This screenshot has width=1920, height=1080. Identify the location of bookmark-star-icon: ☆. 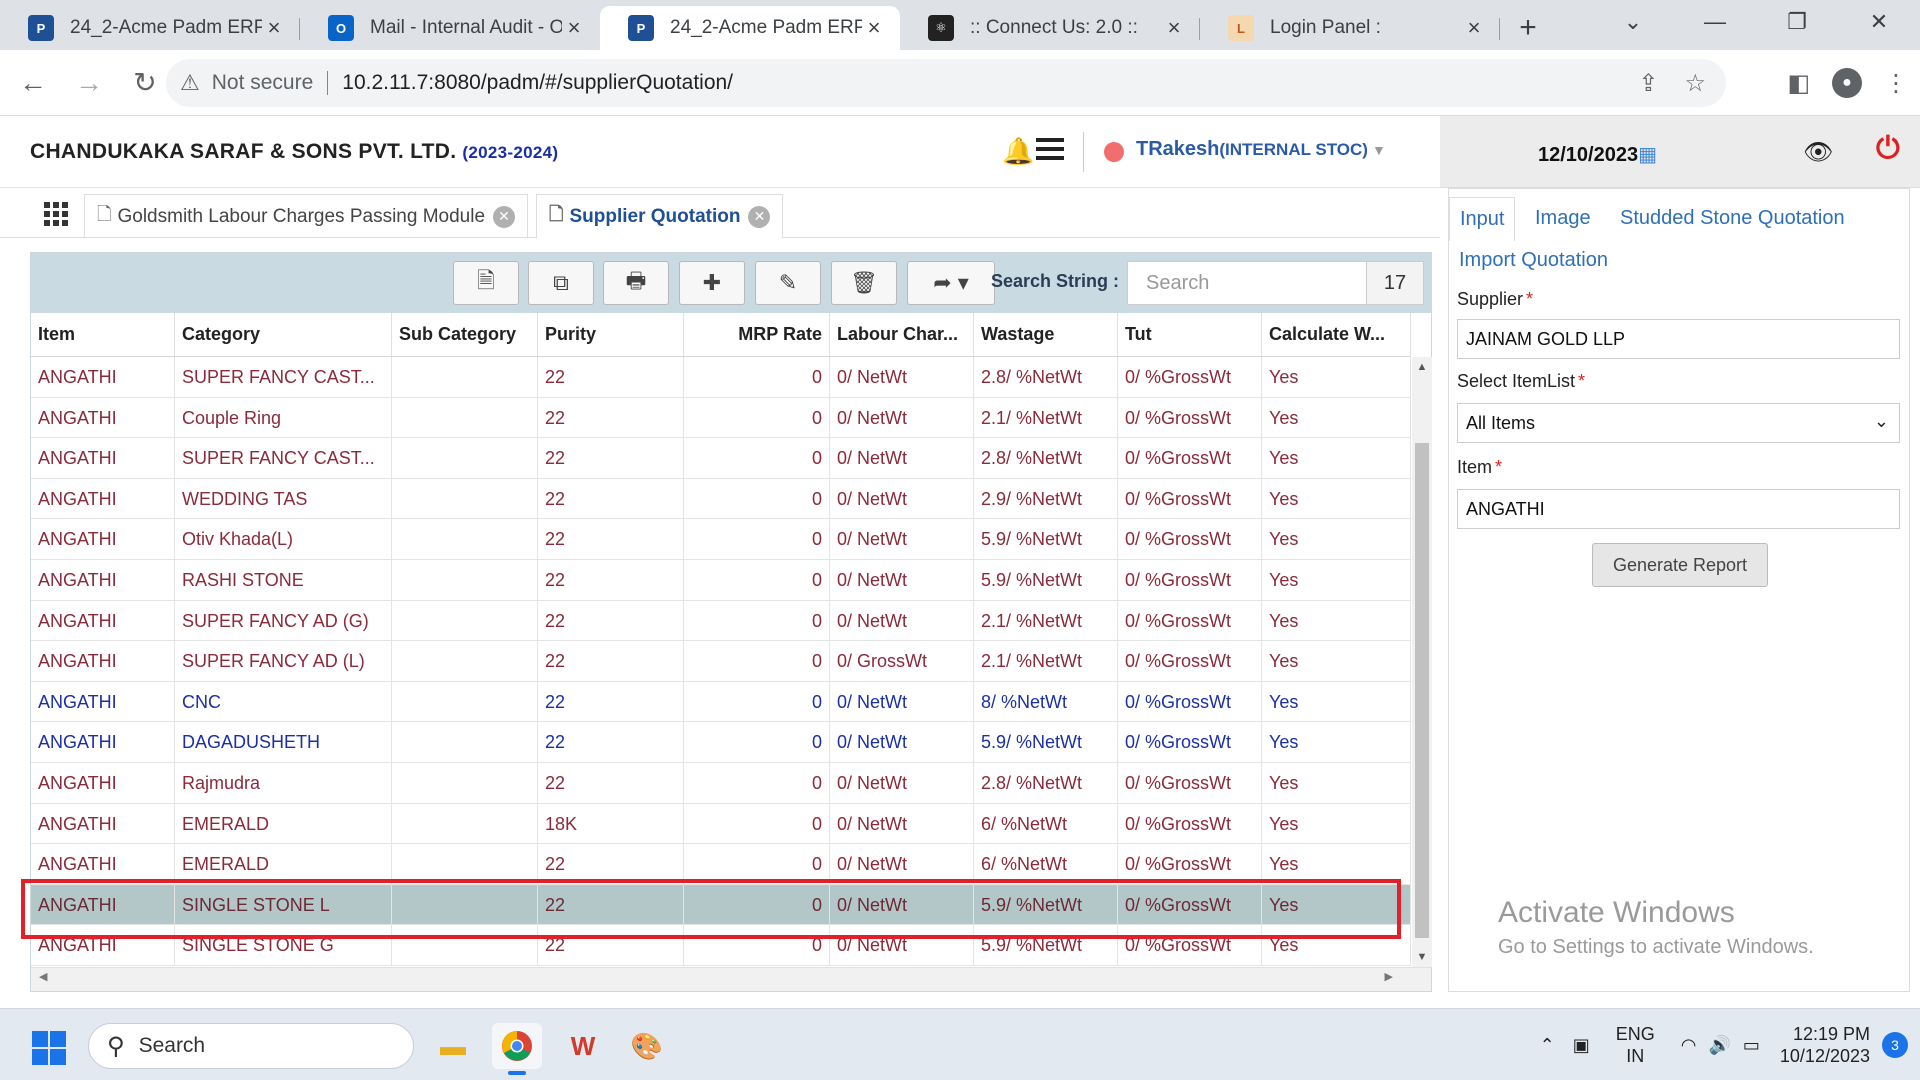
(1695, 83).